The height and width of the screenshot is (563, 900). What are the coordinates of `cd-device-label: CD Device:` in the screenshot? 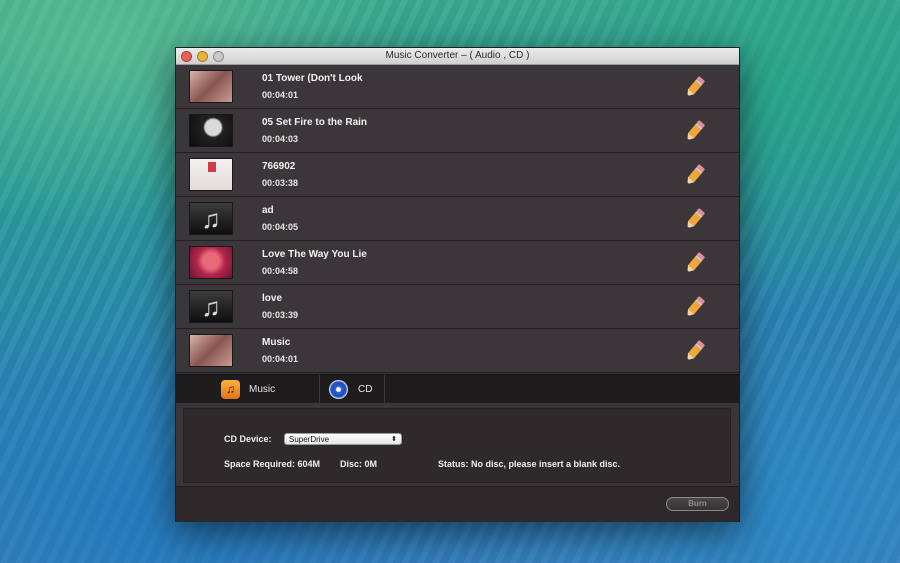 It's located at (248, 439).